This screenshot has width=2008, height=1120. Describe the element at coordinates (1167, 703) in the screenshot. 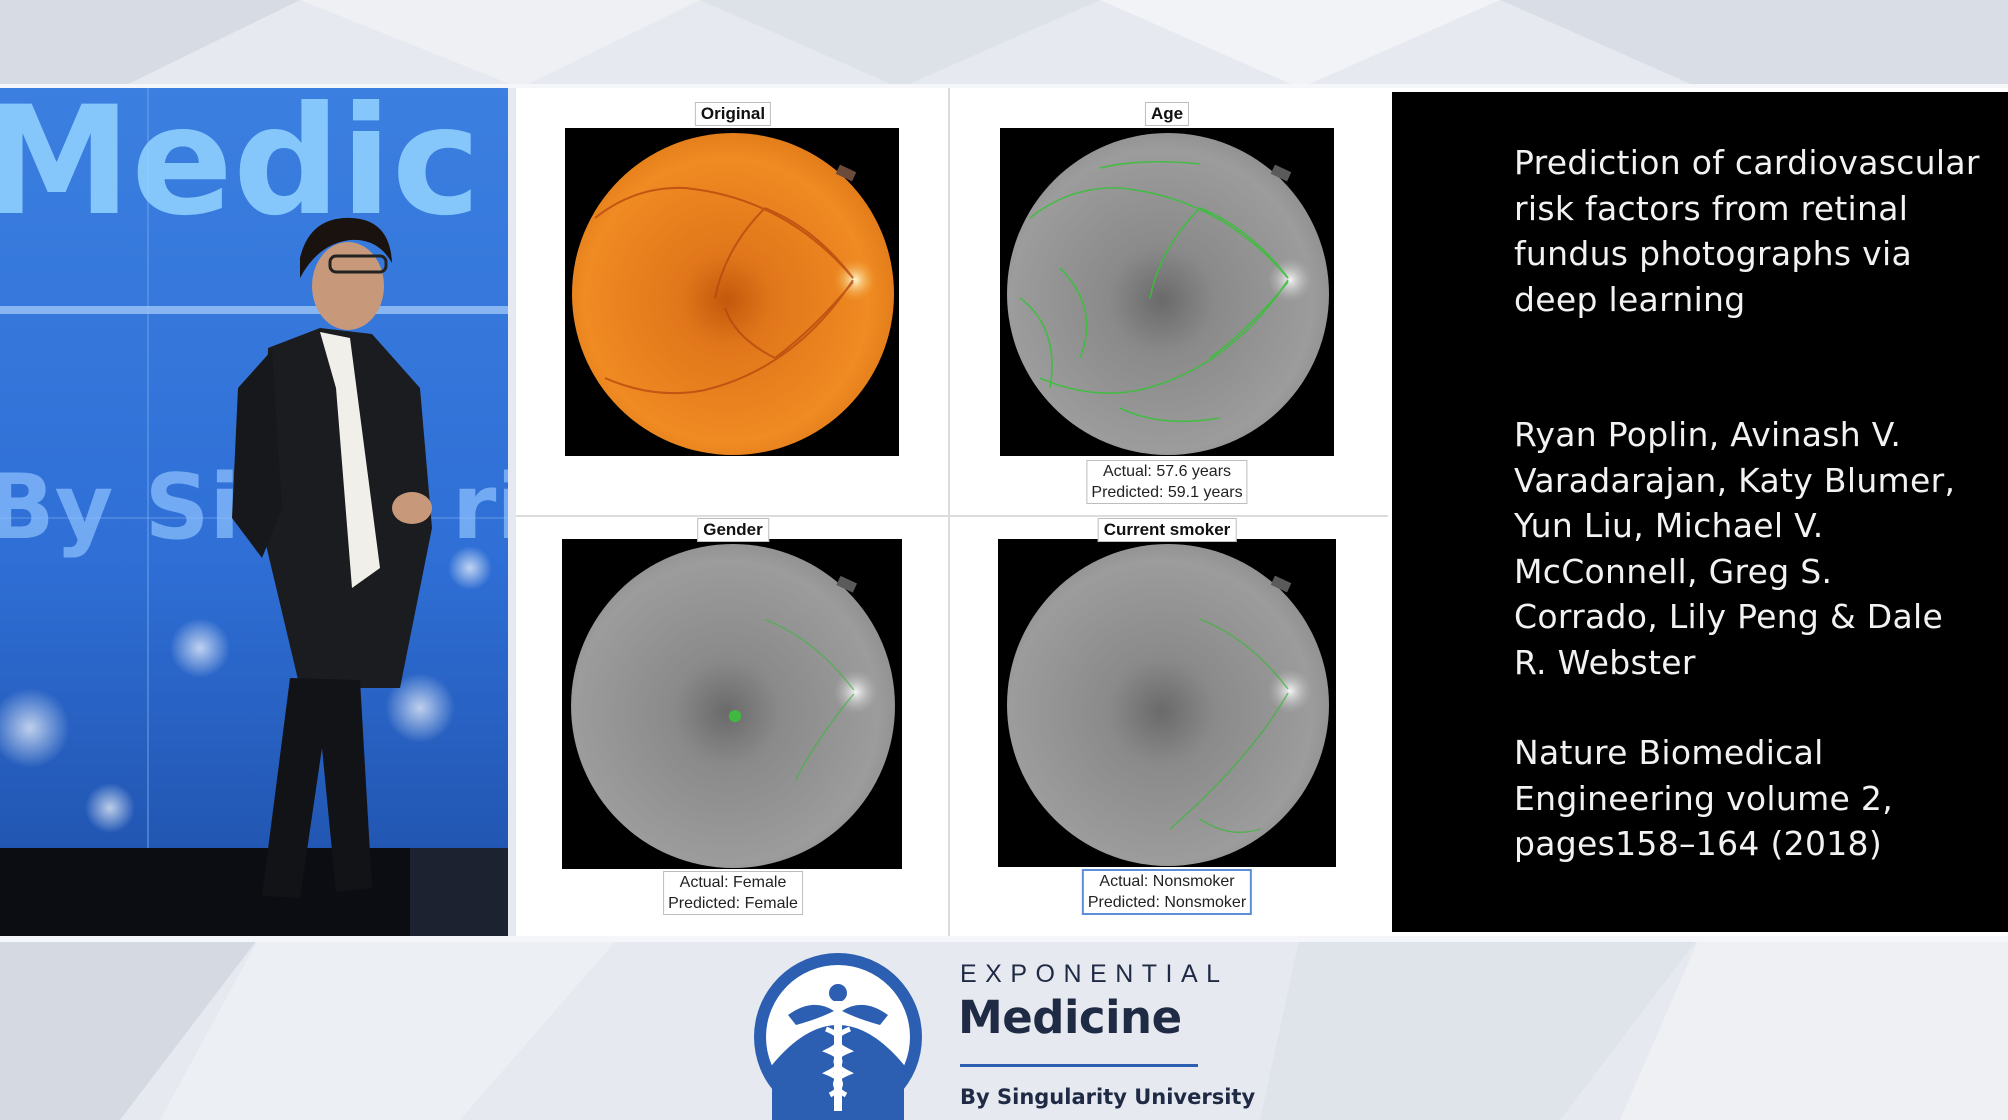

I see `fundus-smoker-heatmap` at that location.